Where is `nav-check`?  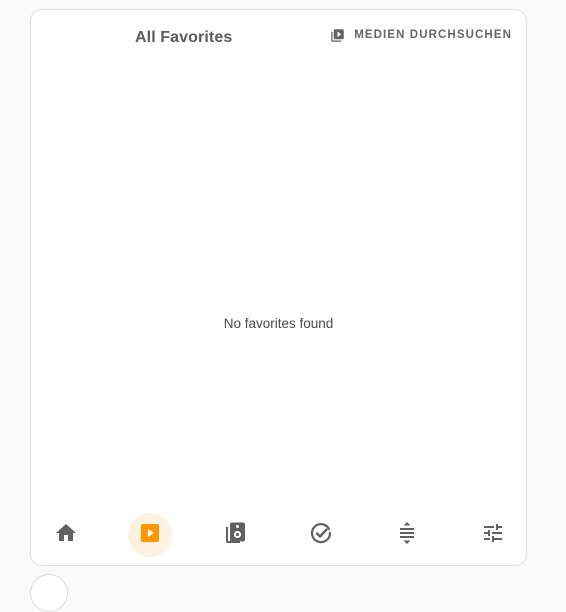 nav-check is located at coordinates (321, 535).